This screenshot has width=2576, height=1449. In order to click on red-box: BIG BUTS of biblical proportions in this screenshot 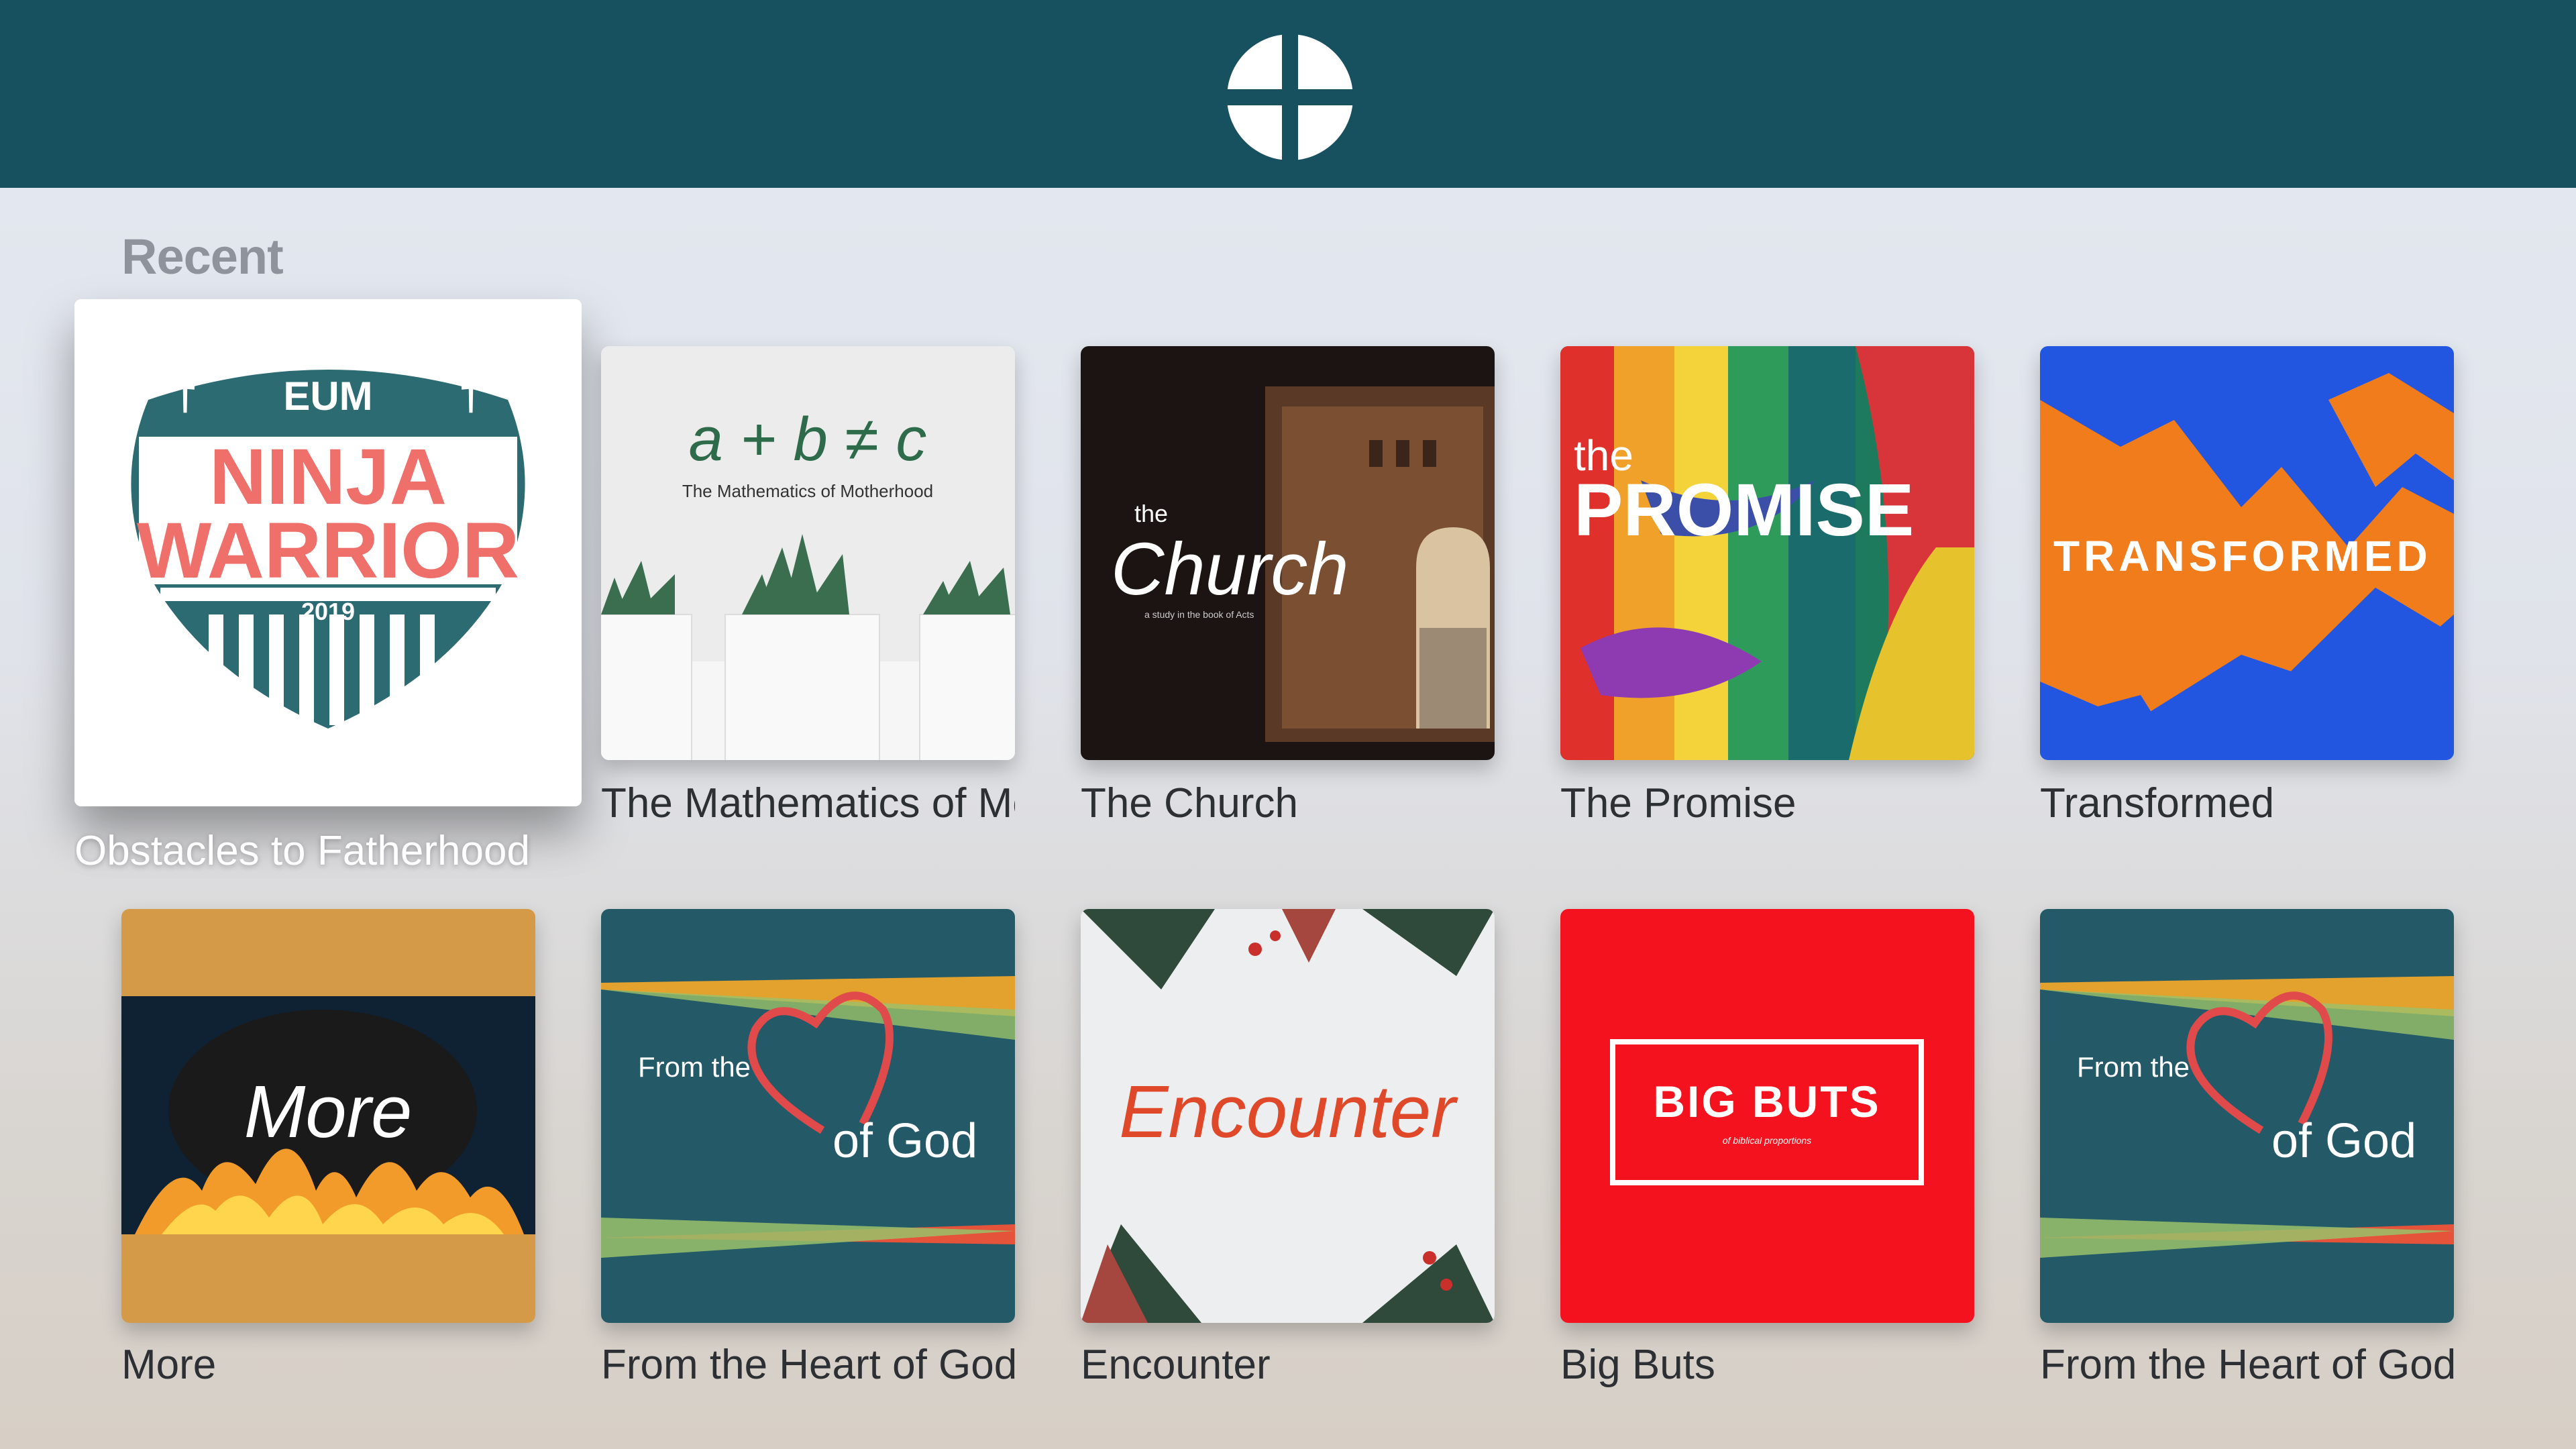, I will do `click(1767, 1116)`.